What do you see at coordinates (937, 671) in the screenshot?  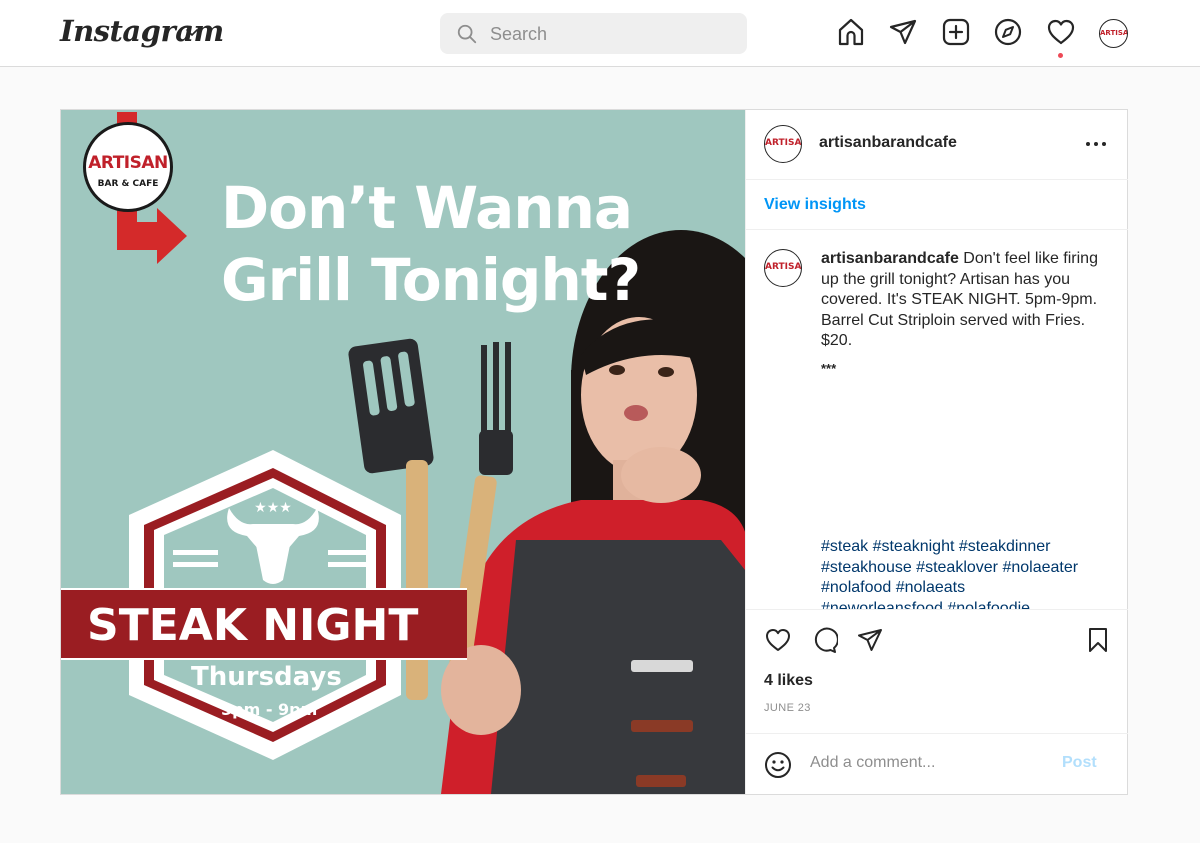 I see `post-actions: 4 likes JUNE 23` at bounding box center [937, 671].